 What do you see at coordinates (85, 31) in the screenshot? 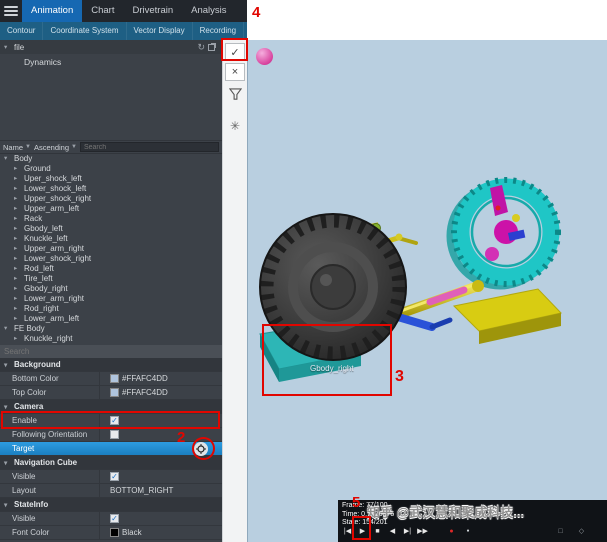
I see `subtab-coordinate-system: Coordinate System` at bounding box center [85, 31].